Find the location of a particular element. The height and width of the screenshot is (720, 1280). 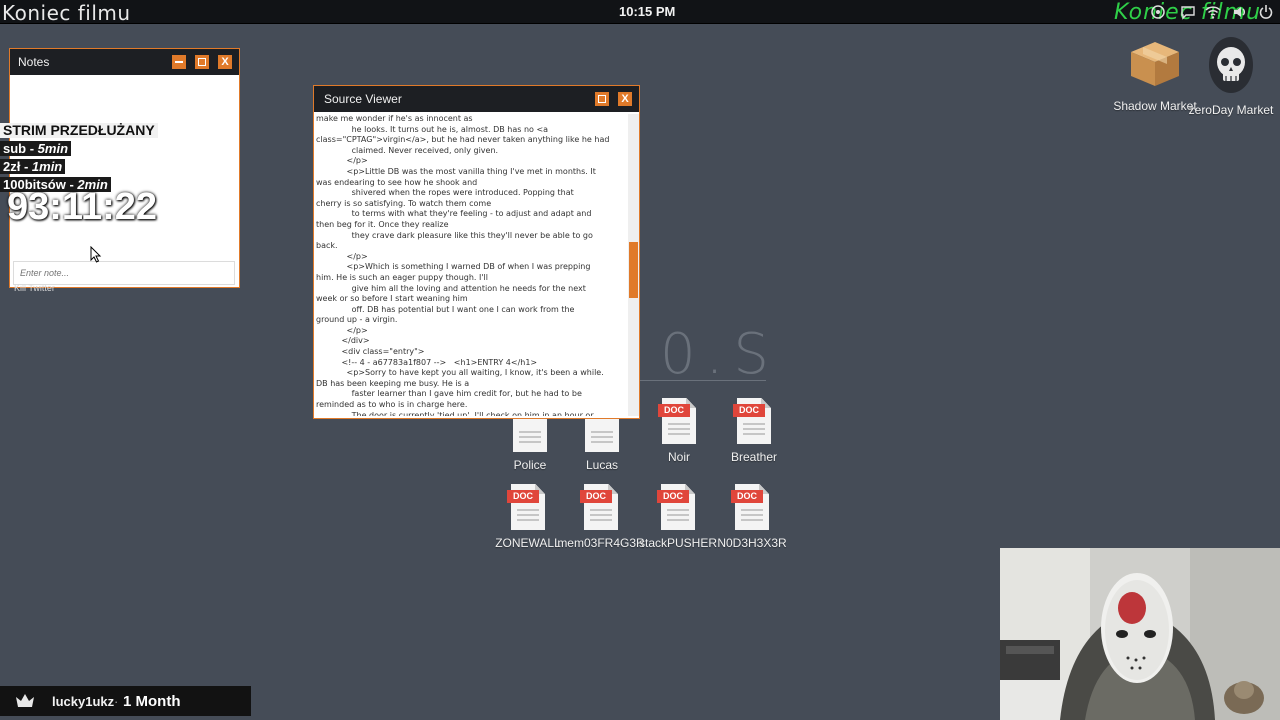

scrollbar-thumb is located at coordinates (633, 270).